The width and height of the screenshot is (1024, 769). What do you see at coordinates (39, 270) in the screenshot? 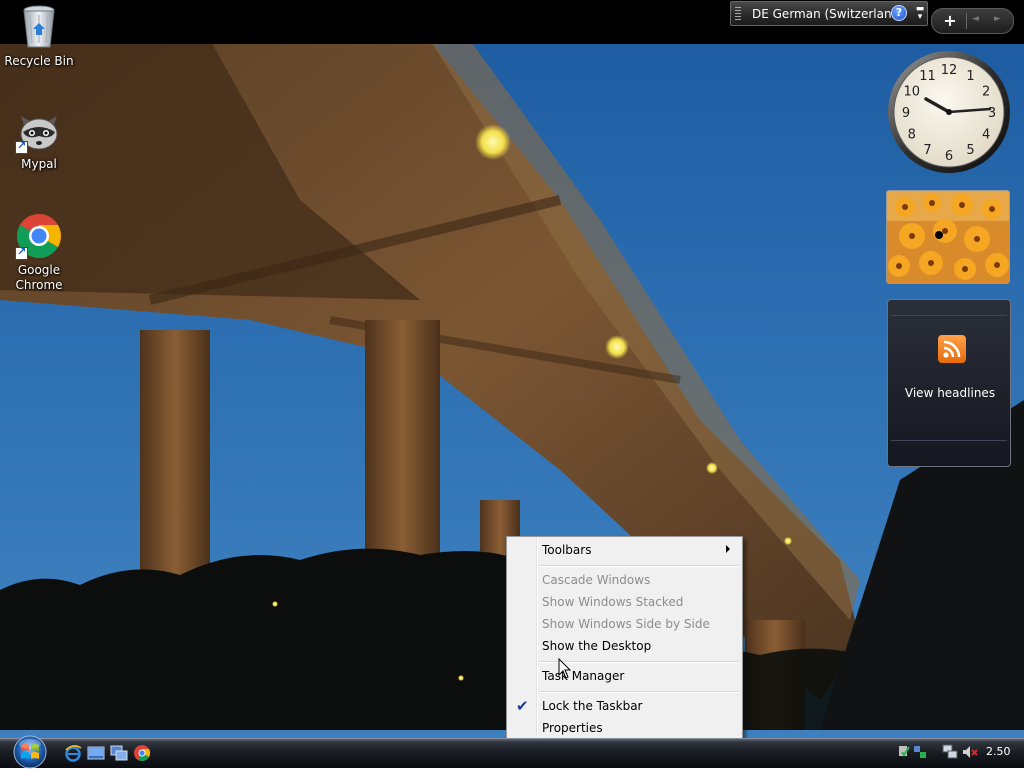
I see `label-line-1: Google` at bounding box center [39, 270].